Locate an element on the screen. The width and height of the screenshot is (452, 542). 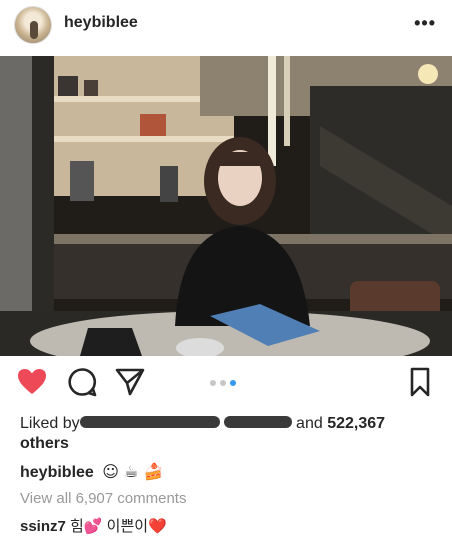
comment-text: 힘💕 이쁜이❤️ is located at coordinates (118, 526).